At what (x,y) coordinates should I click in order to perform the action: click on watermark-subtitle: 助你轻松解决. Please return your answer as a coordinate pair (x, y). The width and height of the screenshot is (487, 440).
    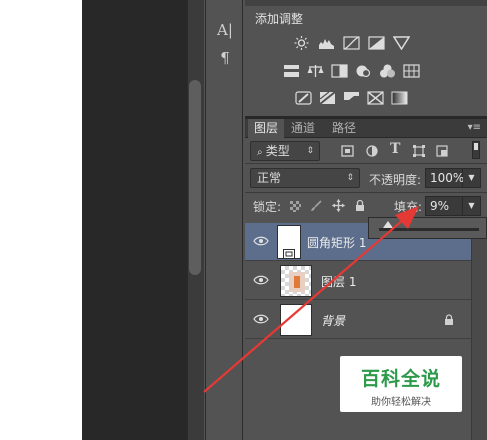
    Looking at the image, I should click on (401, 402).